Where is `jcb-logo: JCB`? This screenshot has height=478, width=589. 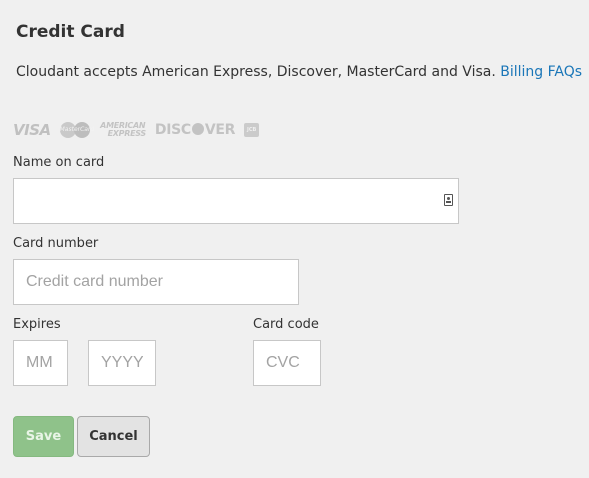 jcb-logo: JCB is located at coordinates (252, 130).